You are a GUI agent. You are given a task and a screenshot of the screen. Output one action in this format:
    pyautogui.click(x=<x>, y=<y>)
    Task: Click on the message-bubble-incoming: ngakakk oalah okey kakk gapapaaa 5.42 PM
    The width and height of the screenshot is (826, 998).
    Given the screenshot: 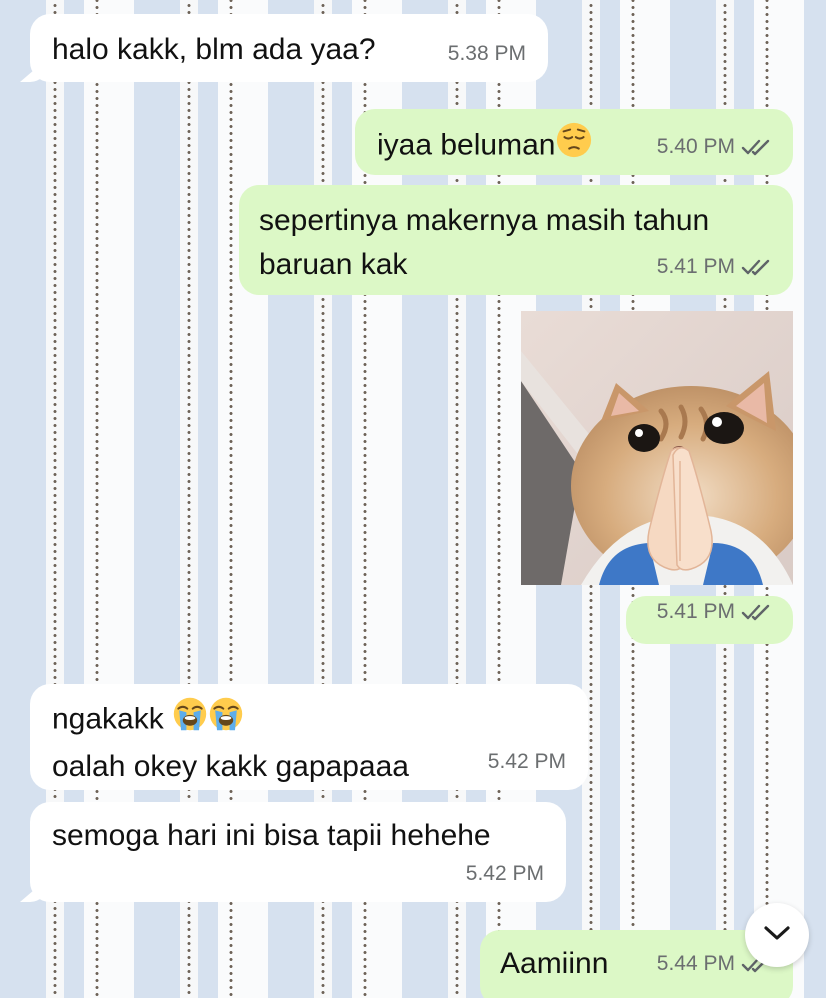 What is the action you would take?
    pyautogui.click(x=309, y=737)
    